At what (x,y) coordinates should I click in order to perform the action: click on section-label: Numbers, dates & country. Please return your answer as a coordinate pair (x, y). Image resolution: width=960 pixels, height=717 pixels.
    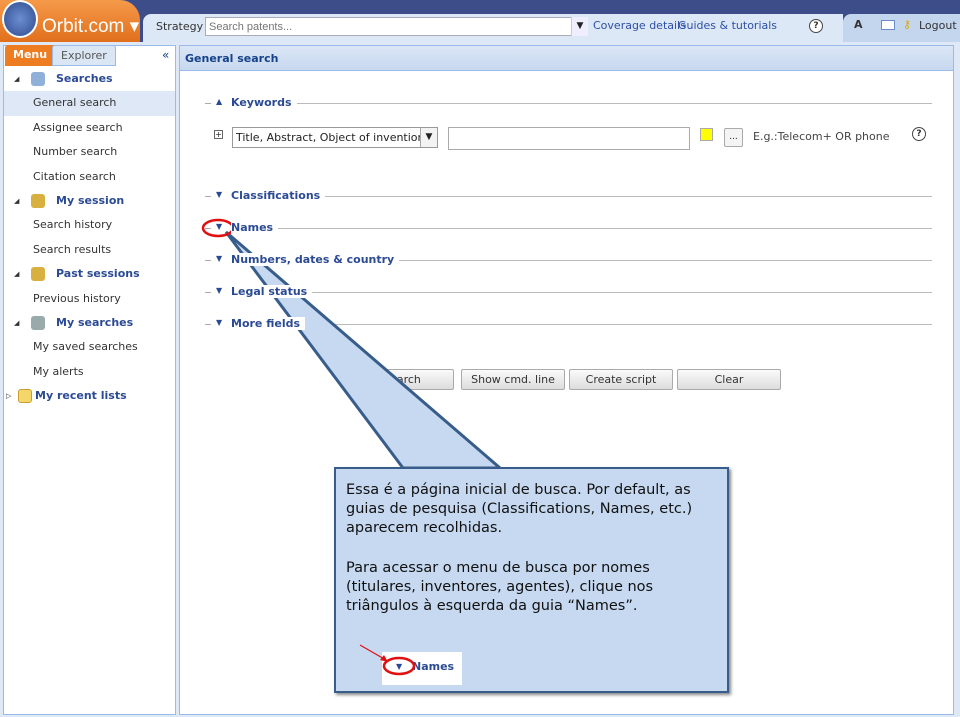
    Looking at the image, I should click on (315, 259).